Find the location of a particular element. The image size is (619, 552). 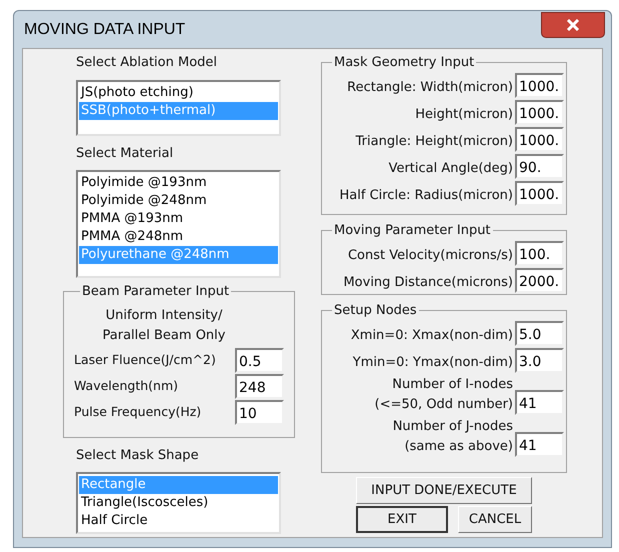

list-item: PMMA @193nm is located at coordinates (178, 219).